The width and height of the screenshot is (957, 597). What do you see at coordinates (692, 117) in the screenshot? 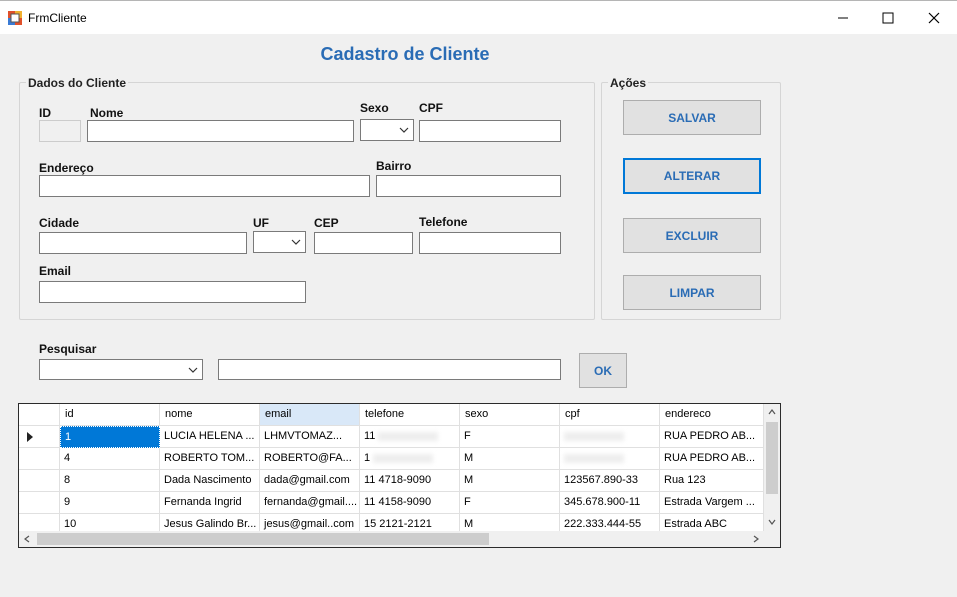
I see `salvar-button: SALVAR` at bounding box center [692, 117].